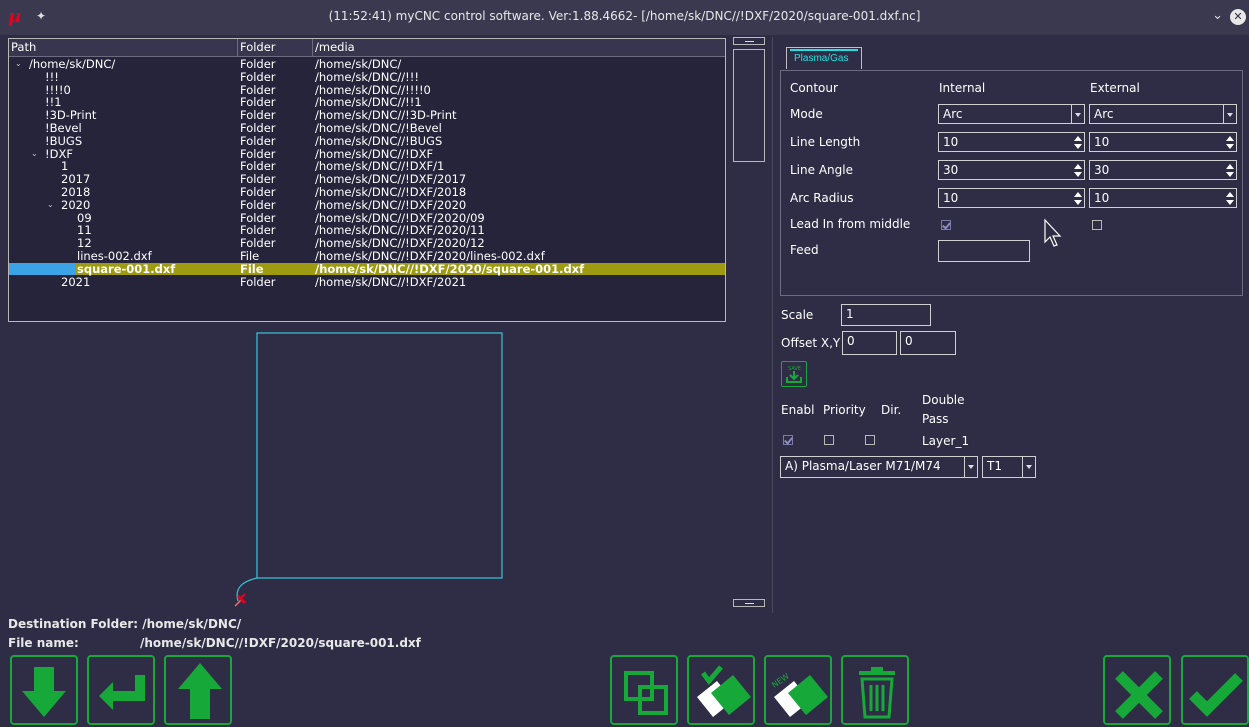 The width and height of the screenshot is (1249, 727). I want to click on tree-row: !Bevel Folder/home/sk/DNC//!Bevel, so click(367, 128).